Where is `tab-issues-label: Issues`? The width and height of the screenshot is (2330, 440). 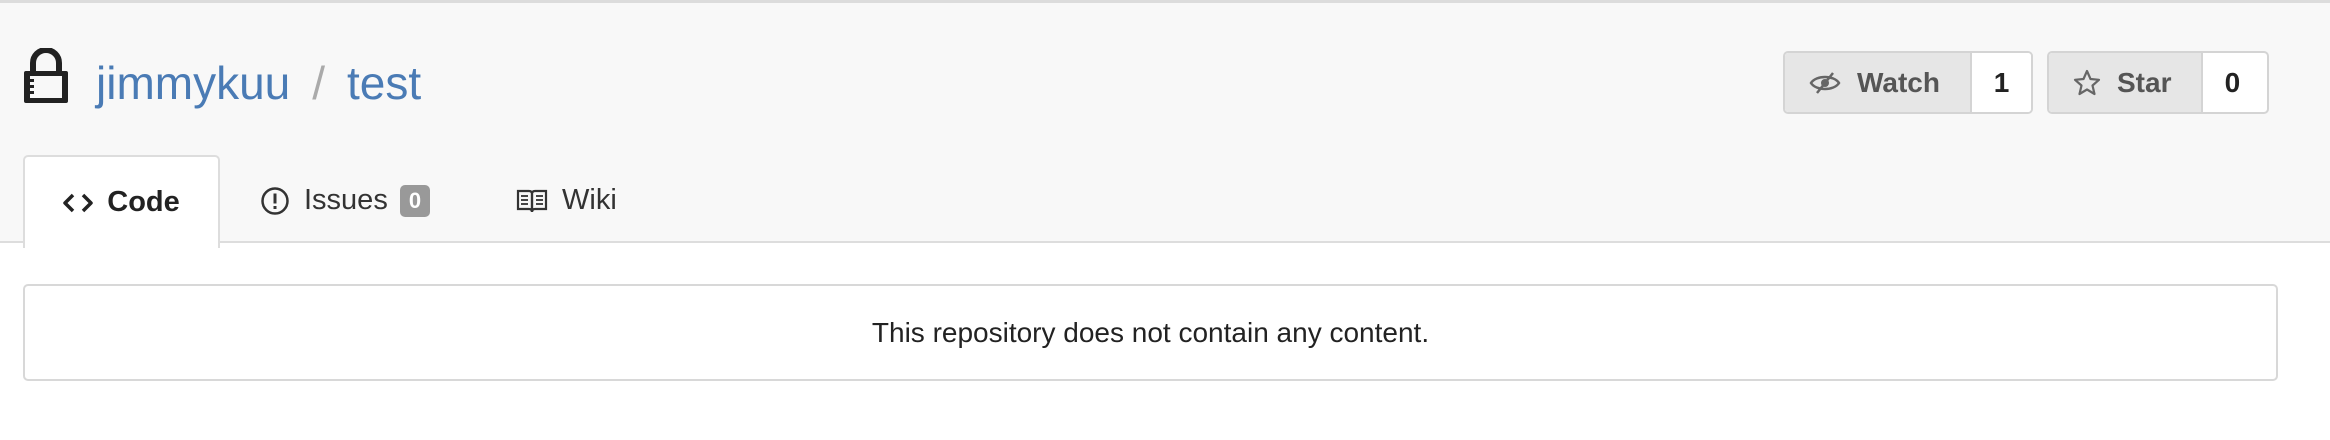
tab-issues-label: Issues is located at coordinates (346, 200).